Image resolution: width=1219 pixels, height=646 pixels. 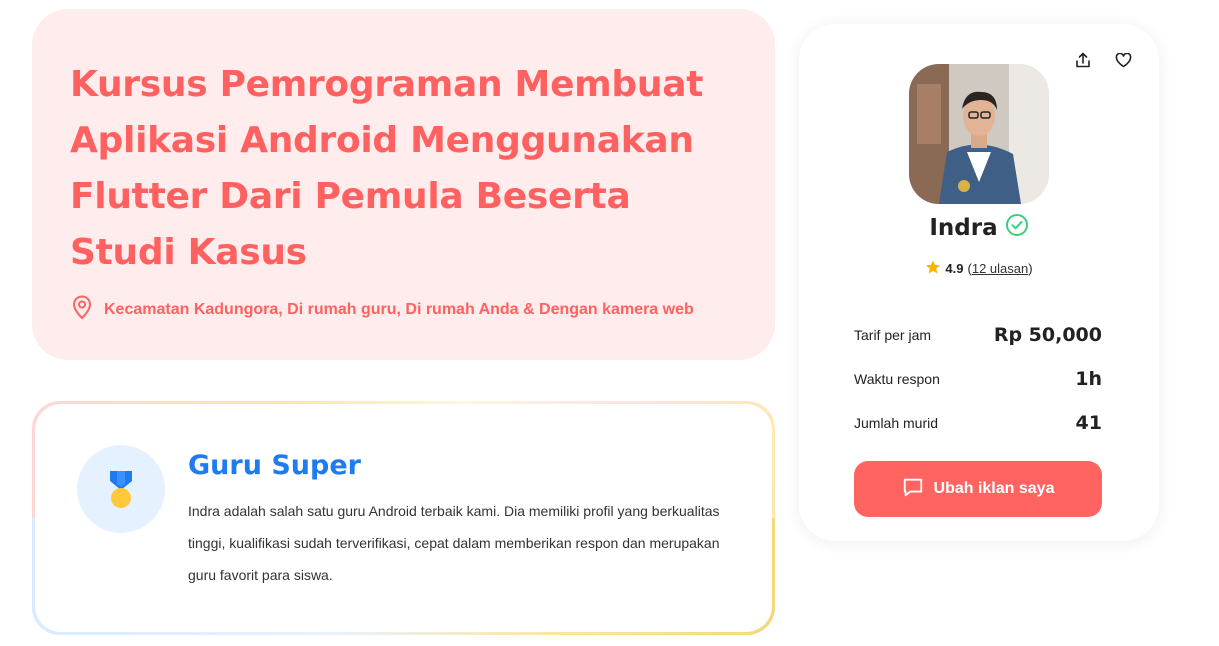 What do you see at coordinates (1017, 227) in the screenshot?
I see `verified-check-icon` at bounding box center [1017, 227].